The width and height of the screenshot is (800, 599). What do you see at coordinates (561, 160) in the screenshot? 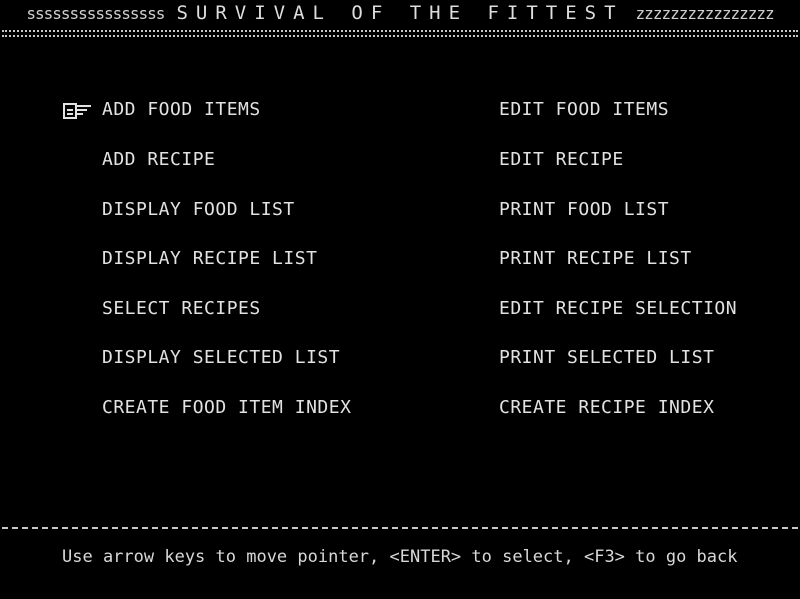
I see `menu-item-edit-recipe: EDIT RECIPE` at bounding box center [561, 160].